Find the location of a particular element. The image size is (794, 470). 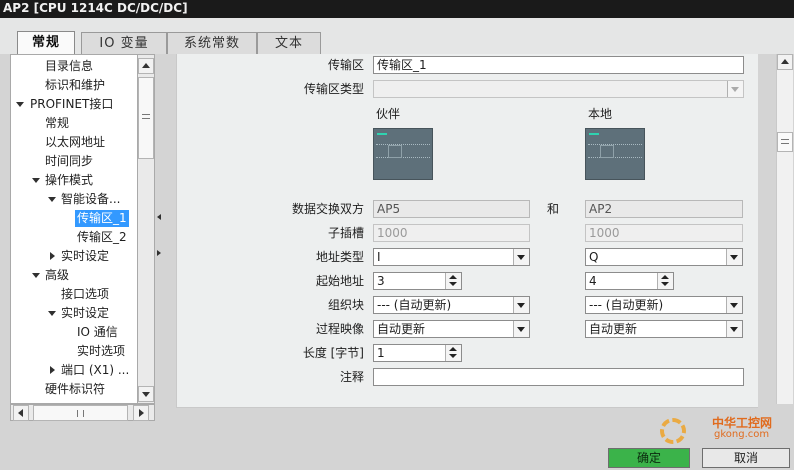

gear-icon is located at coordinates (673, 431).